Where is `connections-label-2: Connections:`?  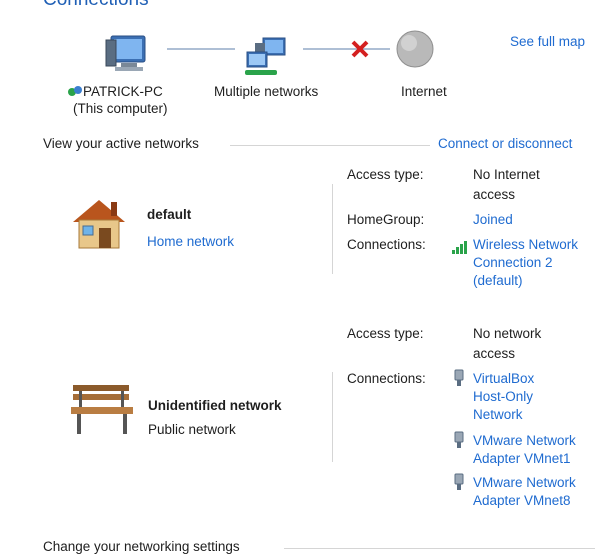 connections-label-2: Connections: is located at coordinates (386, 378).